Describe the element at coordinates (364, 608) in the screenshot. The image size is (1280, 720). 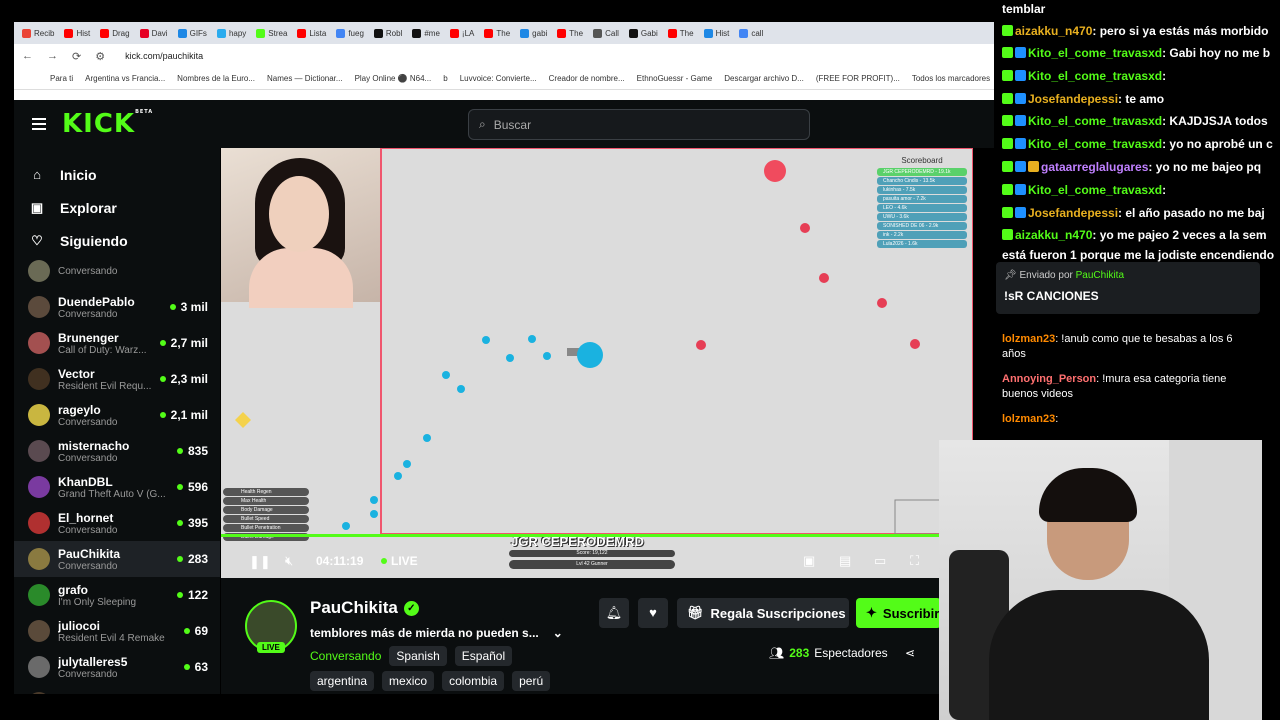
I see `channel-name: PauChikita ✓` at that location.